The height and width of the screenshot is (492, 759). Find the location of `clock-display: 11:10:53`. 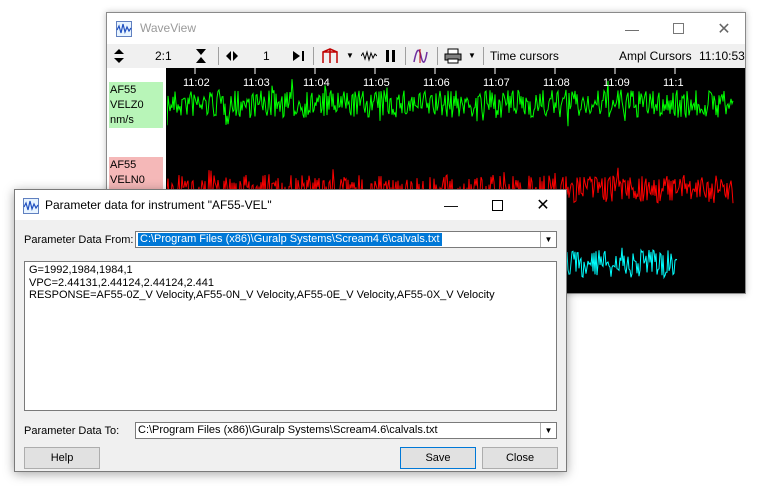

clock-display: 11:10:53 is located at coordinates (722, 56).